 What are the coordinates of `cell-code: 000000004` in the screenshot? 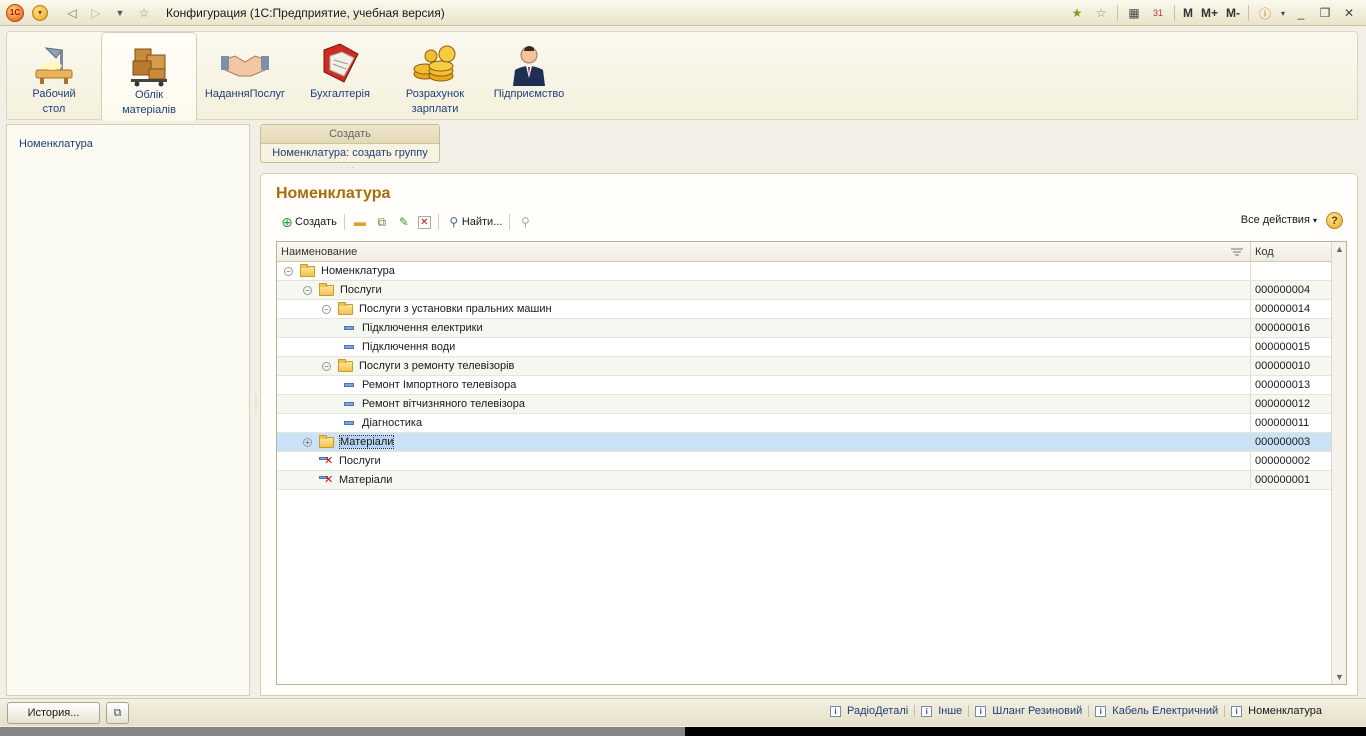 It's located at (1282, 290).